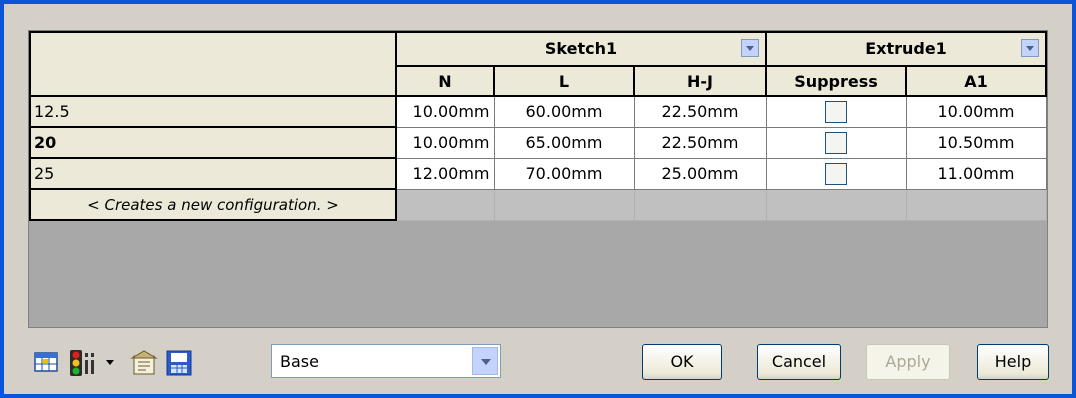 This screenshot has width=1076, height=398. Describe the element at coordinates (213, 204) in the screenshot. I see `new-configuration-label: < Creates a new configuration. >` at that location.